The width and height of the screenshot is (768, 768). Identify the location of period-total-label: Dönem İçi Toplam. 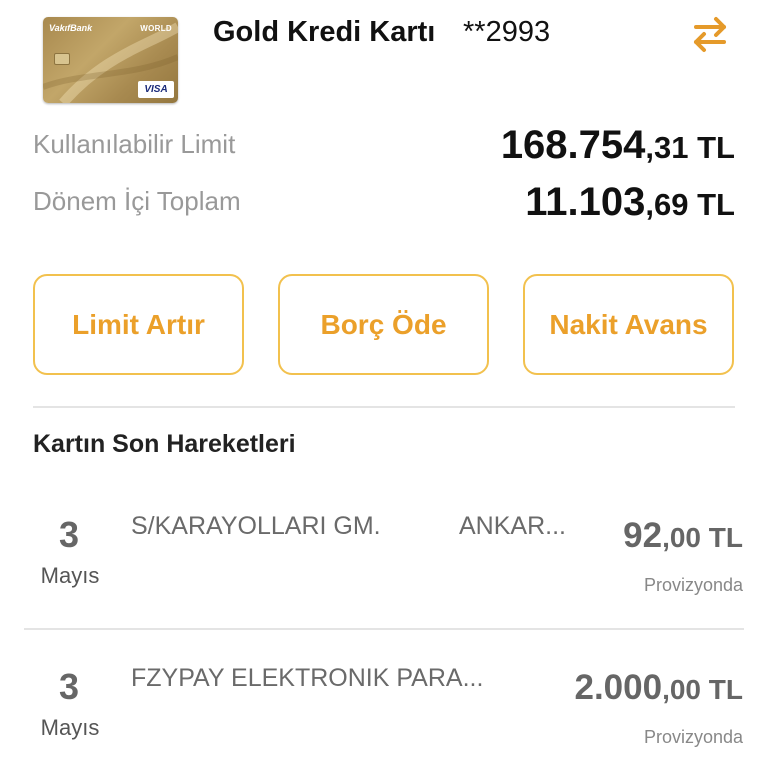
(137, 201).